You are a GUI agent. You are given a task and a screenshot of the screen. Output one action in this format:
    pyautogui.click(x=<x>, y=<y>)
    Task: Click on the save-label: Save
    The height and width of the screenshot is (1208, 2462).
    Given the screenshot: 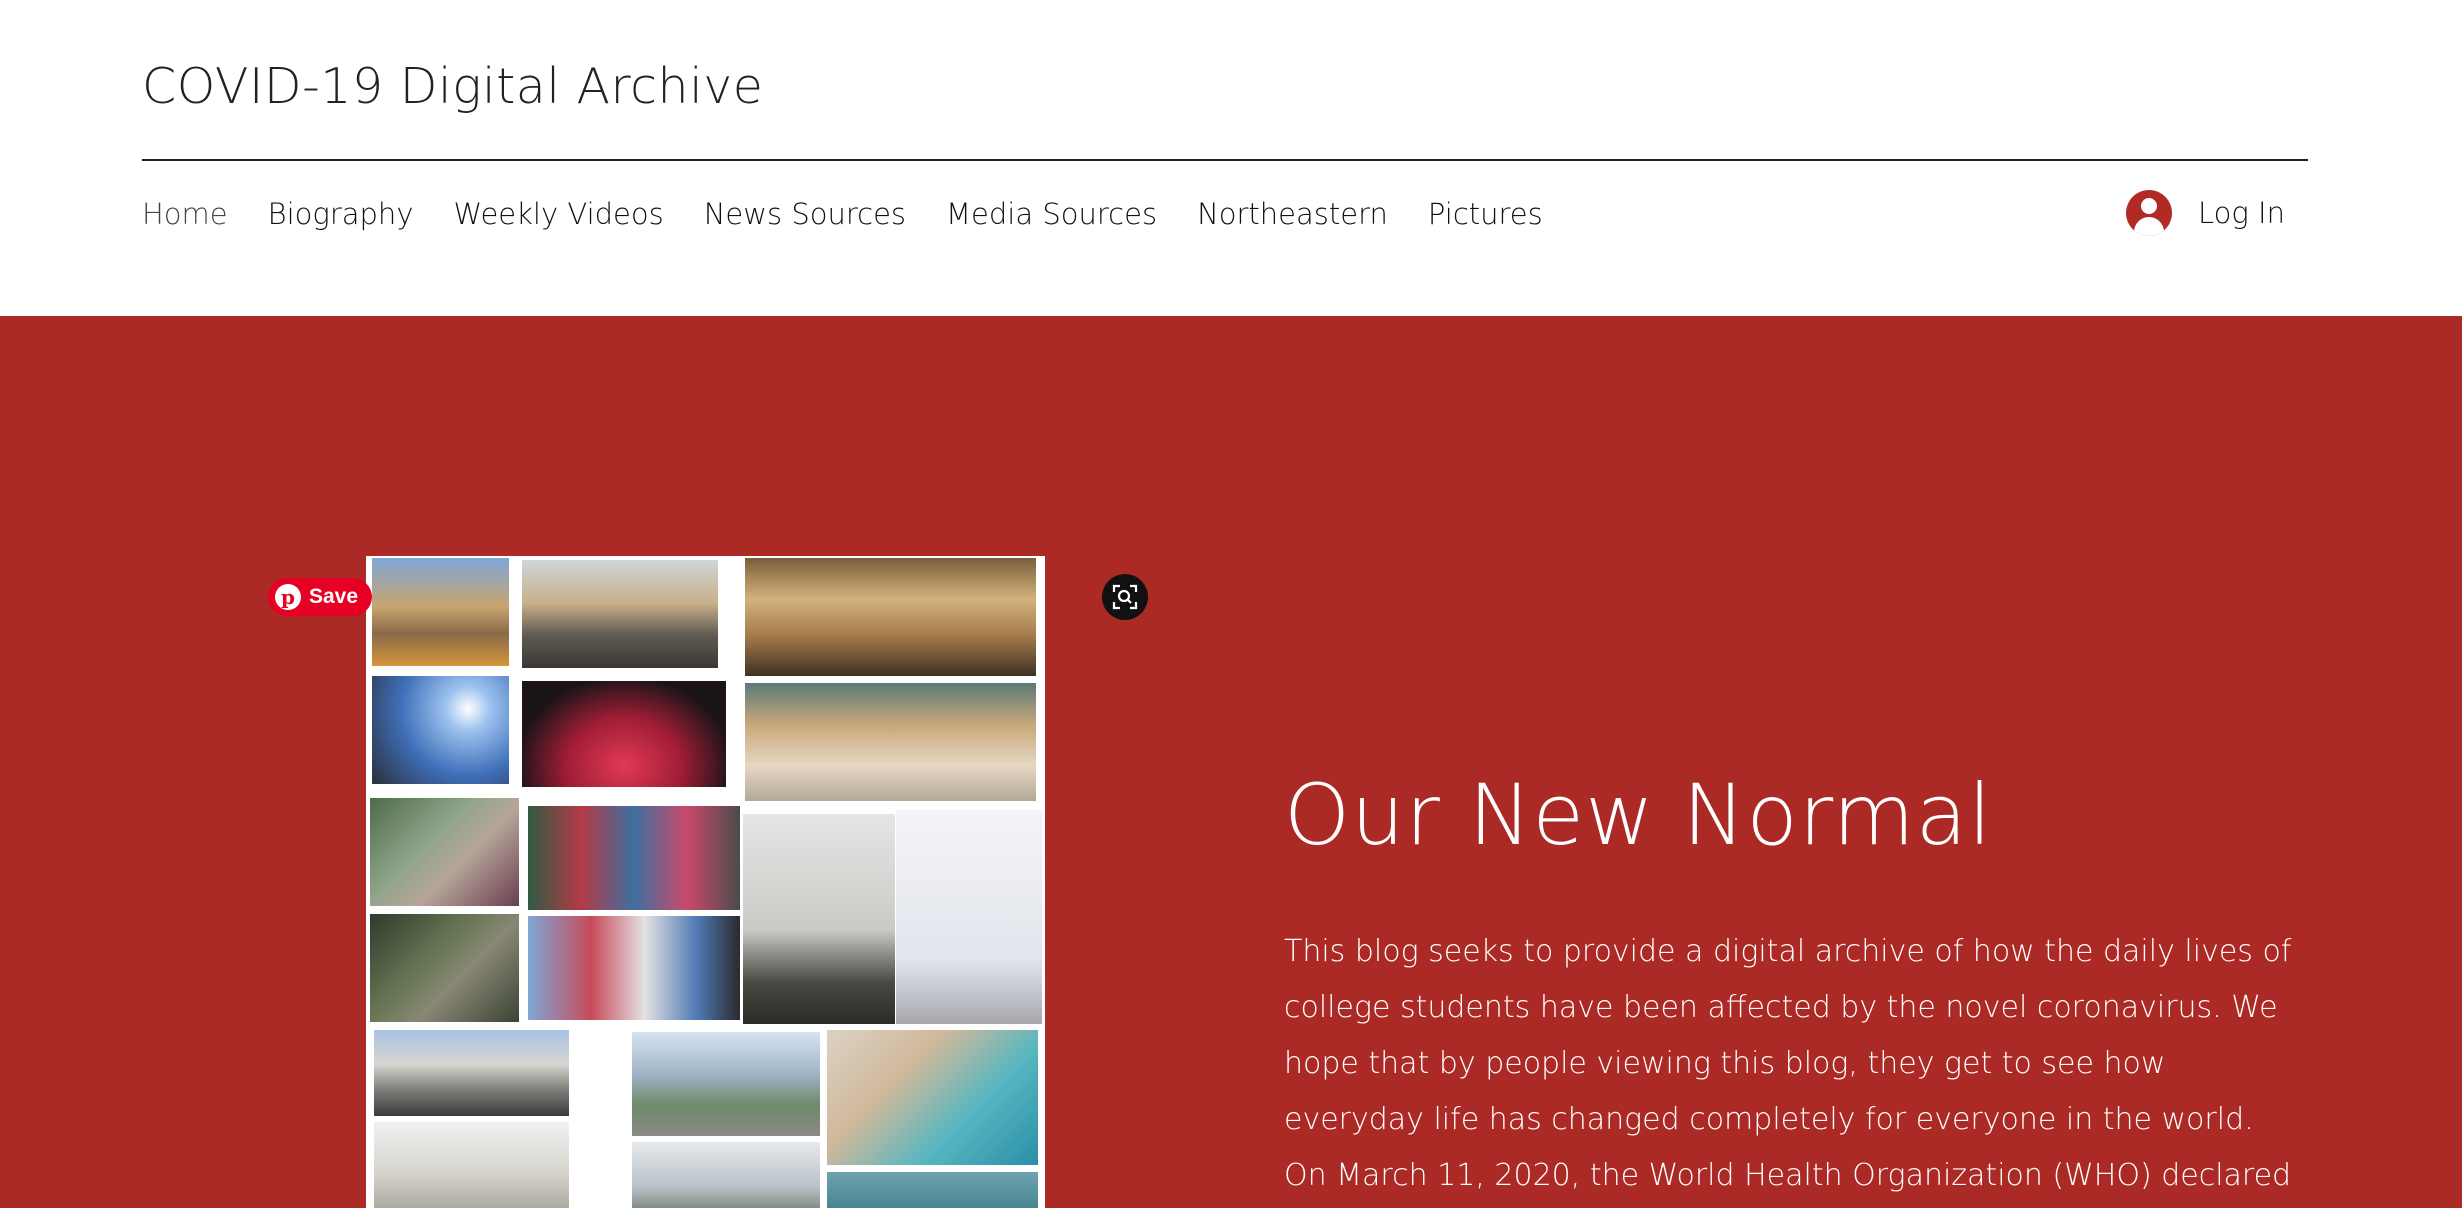 What is the action you would take?
    pyautogui.click(x=334, y=596)
    